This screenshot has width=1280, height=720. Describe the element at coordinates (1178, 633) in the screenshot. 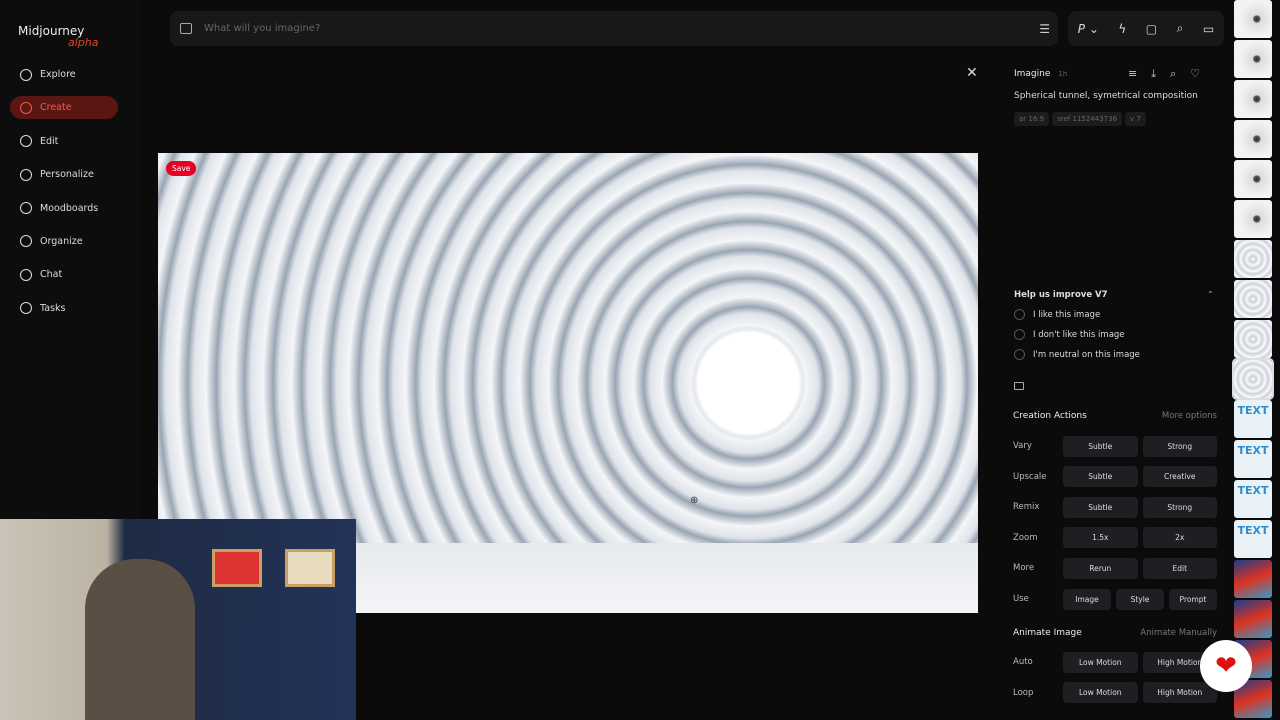

I see `animate-manually-link: Animate Manually` at that location.